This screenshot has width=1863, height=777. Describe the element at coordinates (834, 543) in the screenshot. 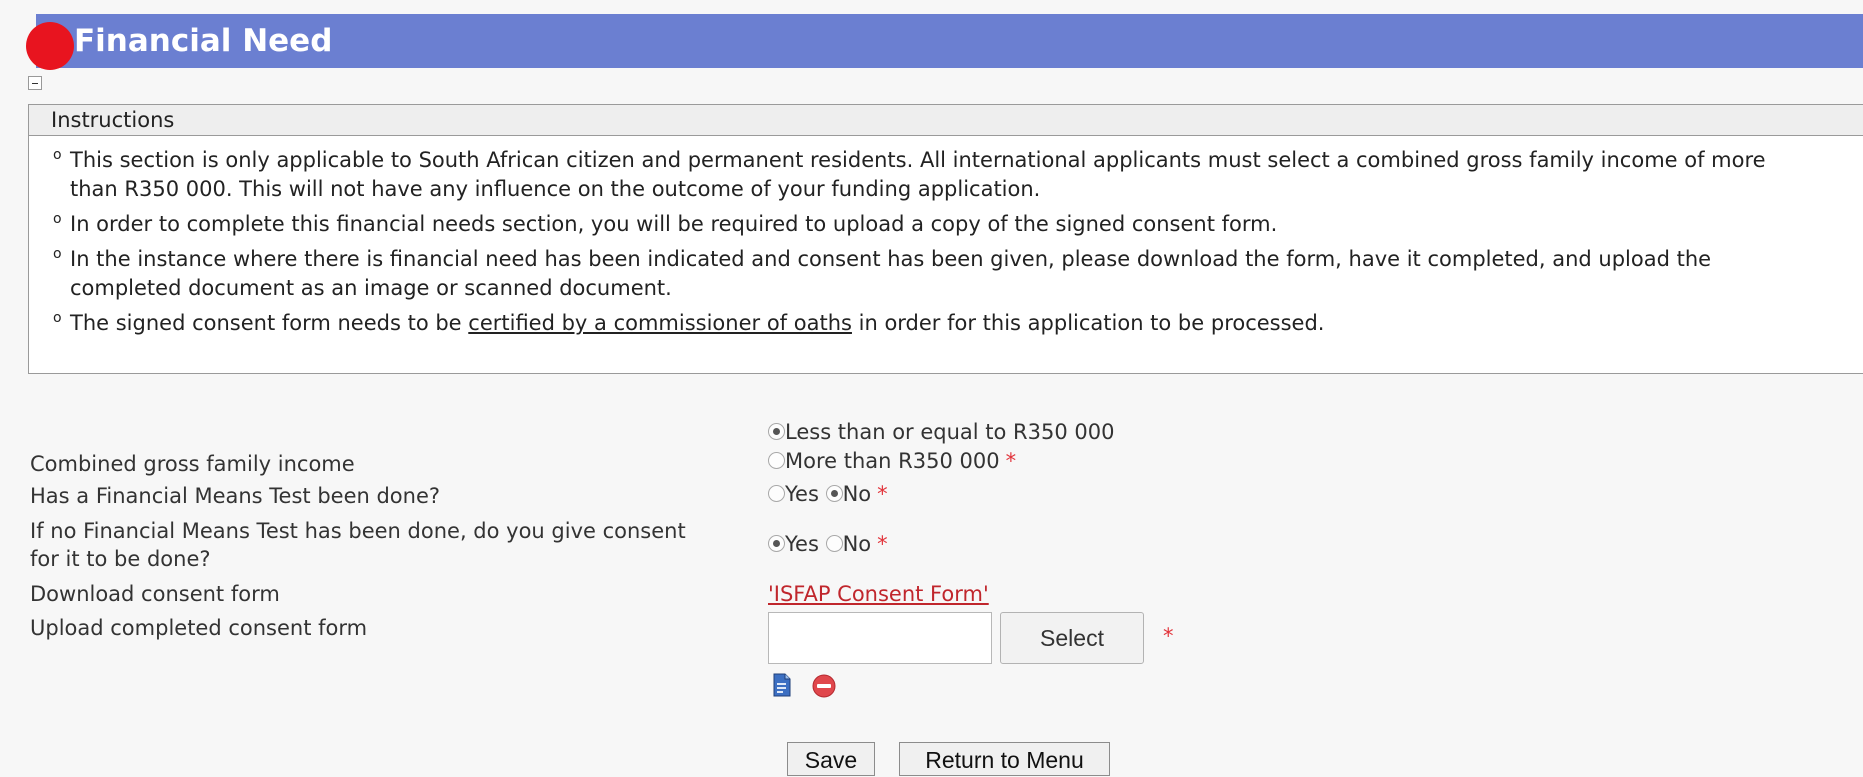

I see `consent-no-radio` at that location.